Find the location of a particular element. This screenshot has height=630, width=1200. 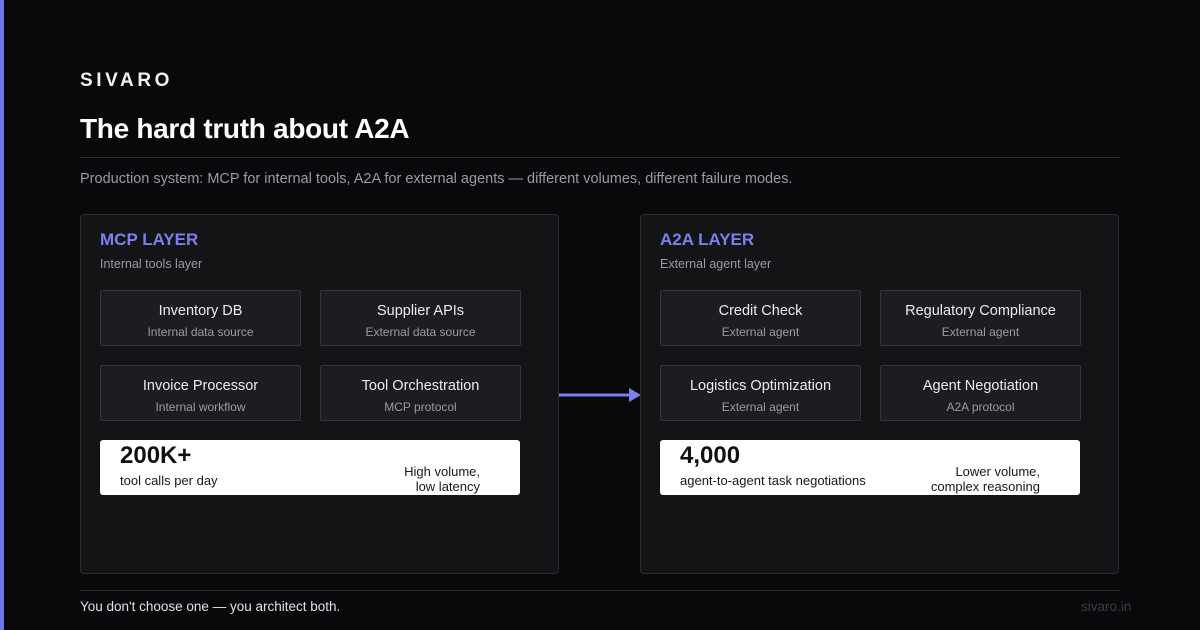

panel-subtitle: Internal tools layer is located at coordinates (151, 264).